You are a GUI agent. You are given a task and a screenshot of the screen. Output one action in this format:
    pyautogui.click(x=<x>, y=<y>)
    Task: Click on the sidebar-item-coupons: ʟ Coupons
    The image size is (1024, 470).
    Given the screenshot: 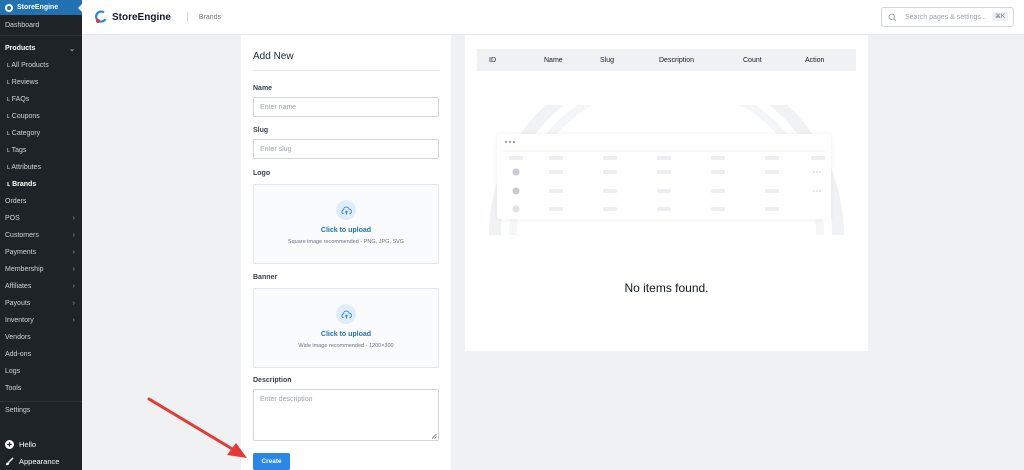 What is the action you would take?
    pyautogui.click(x=41, y=116)
    